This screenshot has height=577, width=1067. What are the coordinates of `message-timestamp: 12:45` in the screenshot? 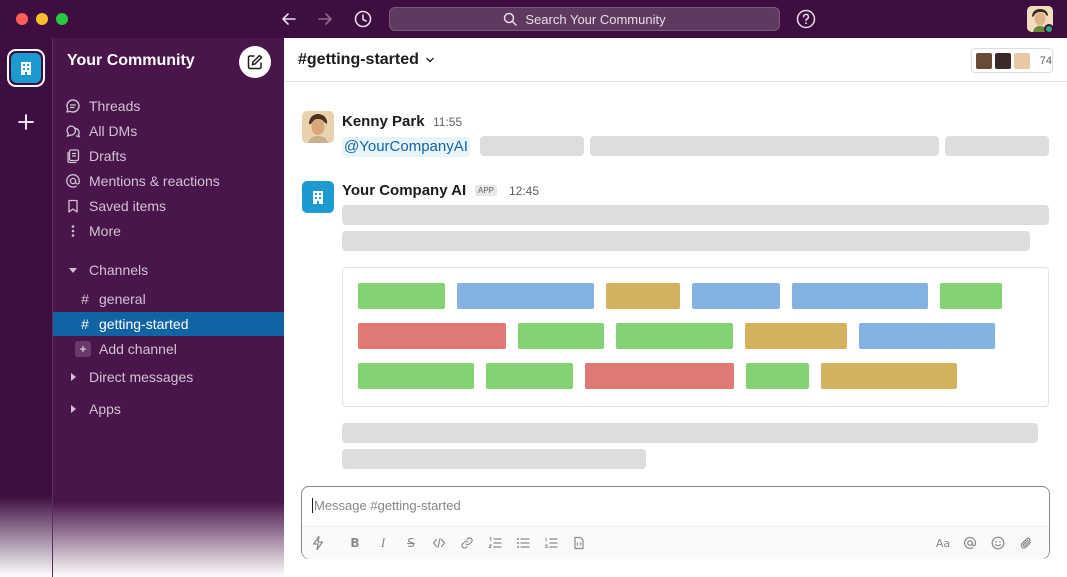 It's located at (524, 191).